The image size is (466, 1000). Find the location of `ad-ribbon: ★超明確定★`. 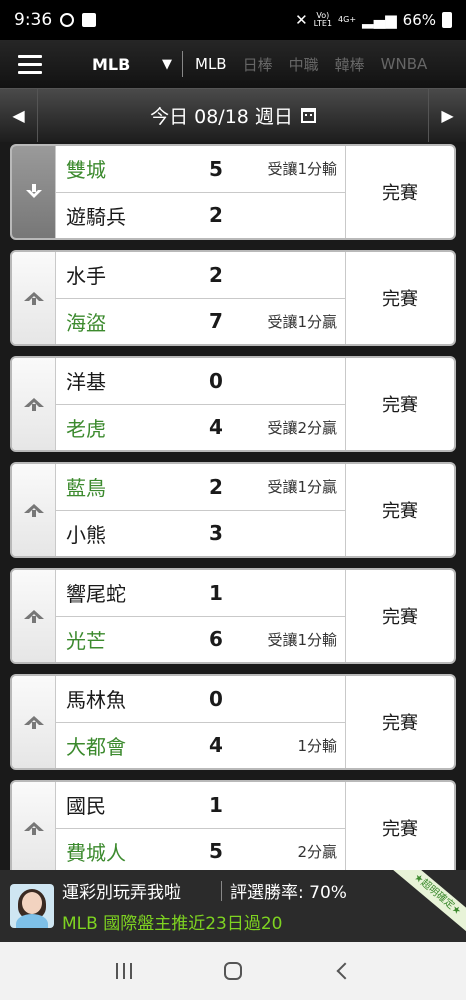

ad-ribbon: ★超明確定★ is located at coordinates (427, 904).